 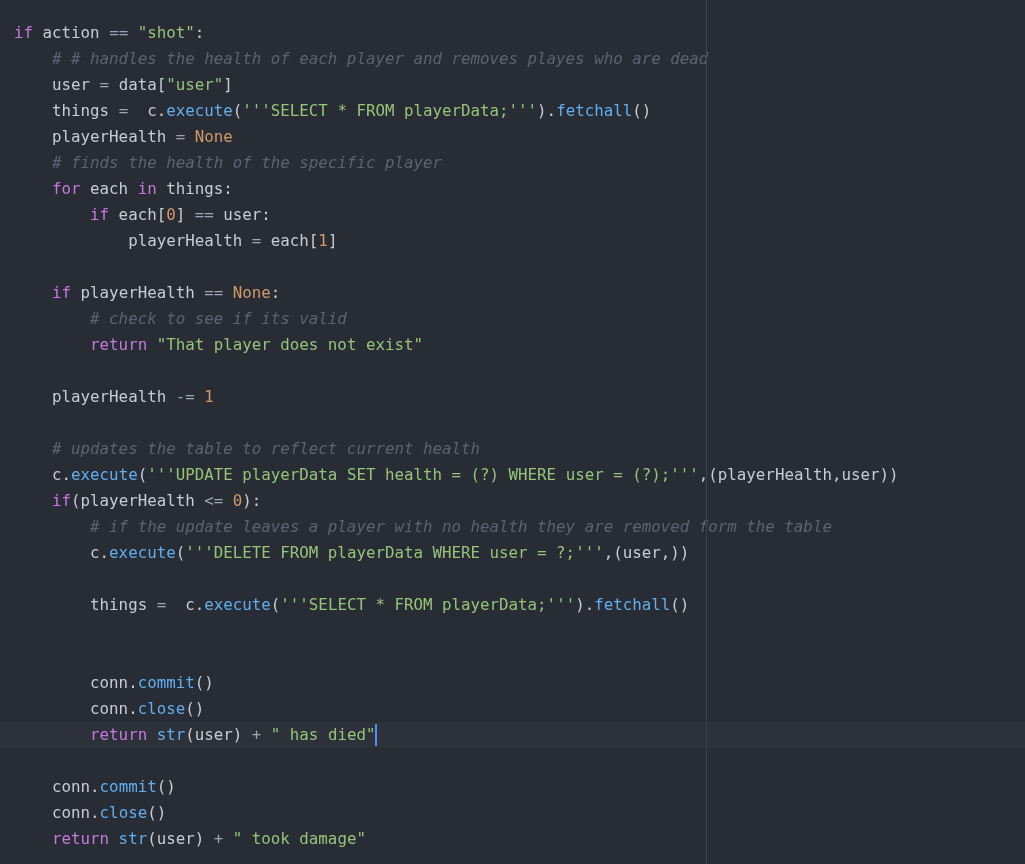 I want to click on code-line: c.execute('''UPDATE playerData SET health = (?) WHERE user = (?);''',(playerHealth,user)), so click(x=475, y=475).